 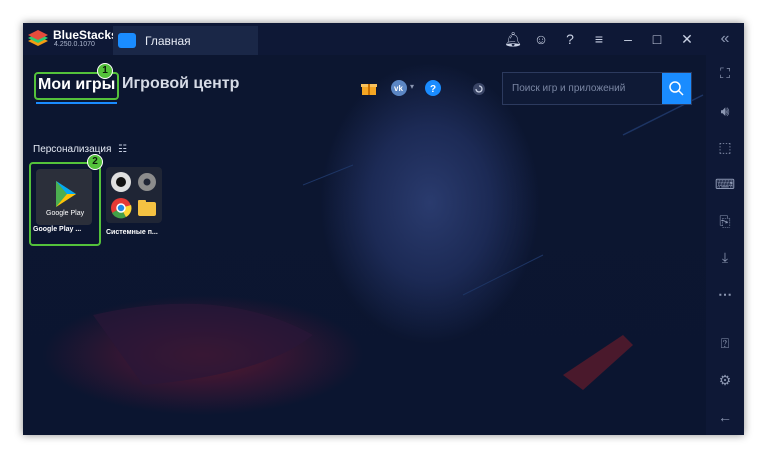 I want to click on settings-app-icon, so click(x=147, y=182).